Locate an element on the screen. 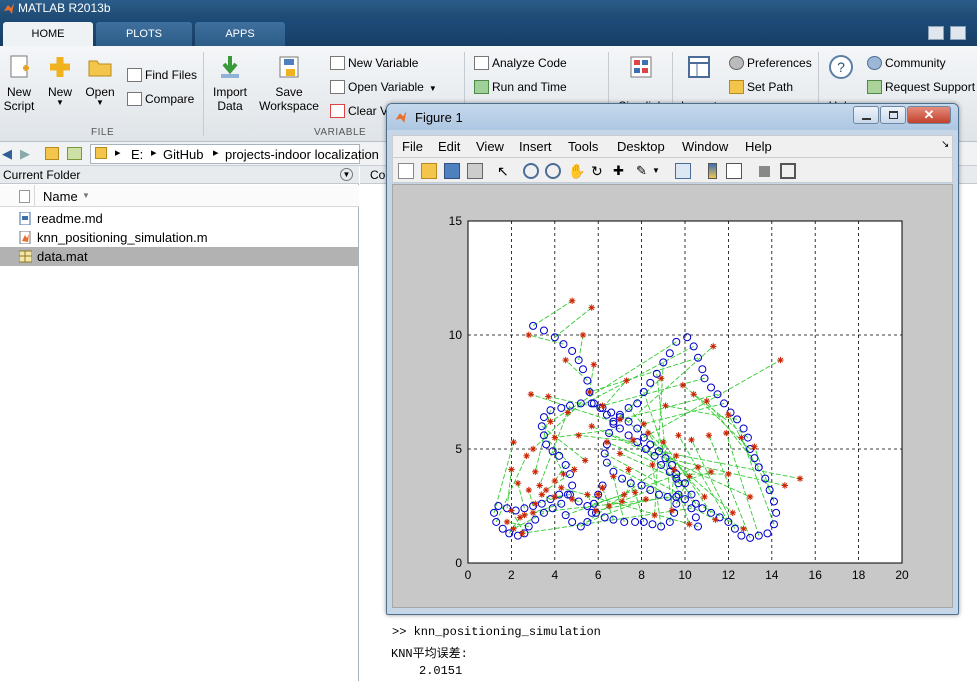 The height and width of the screenshot is (681, 977). maximize-icon is located at coordinates (893, 115).